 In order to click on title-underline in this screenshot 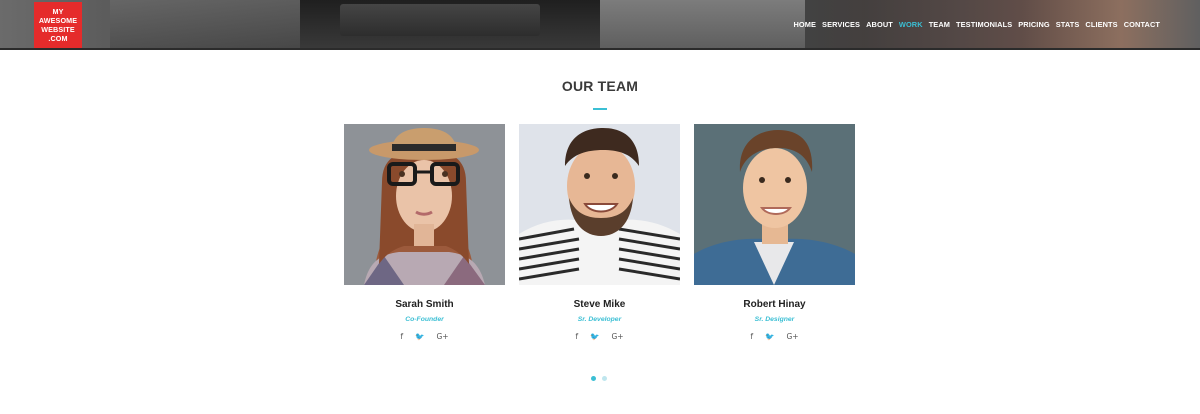, I will do `click(600, 109)`.